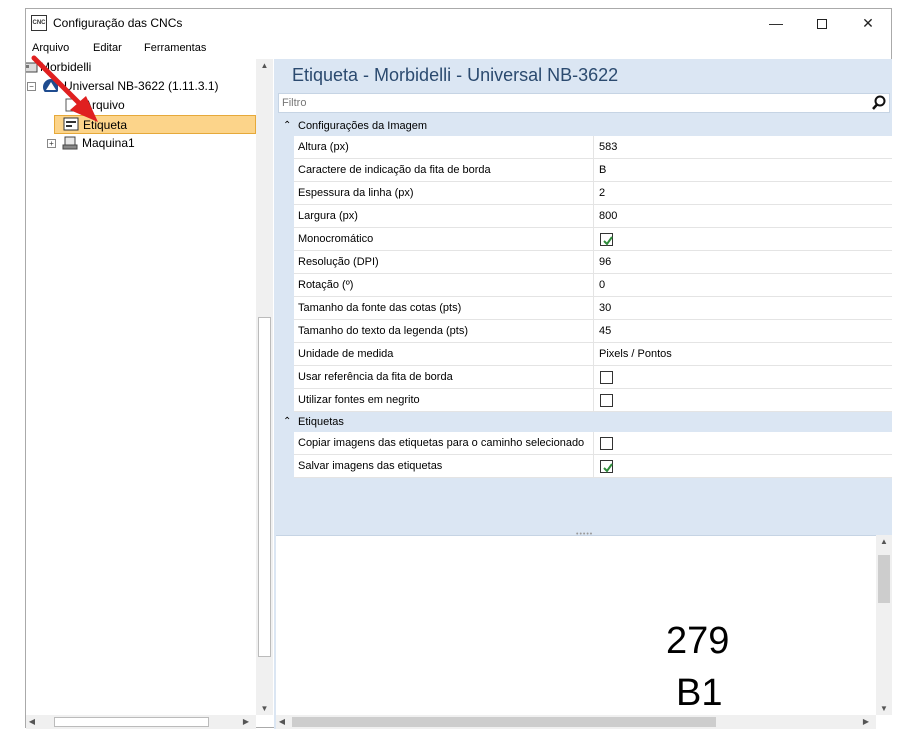 This screenshot has height=731, width=899. I want to click on property-value: B, so click(602, 170).